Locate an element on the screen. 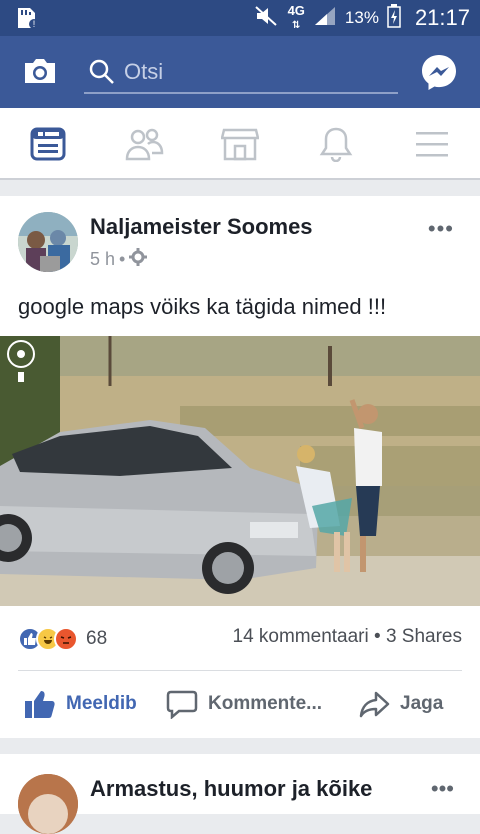 The height and width of the screenshot is (834, 480). marketplace-icon is located at coordinates (240, 144).